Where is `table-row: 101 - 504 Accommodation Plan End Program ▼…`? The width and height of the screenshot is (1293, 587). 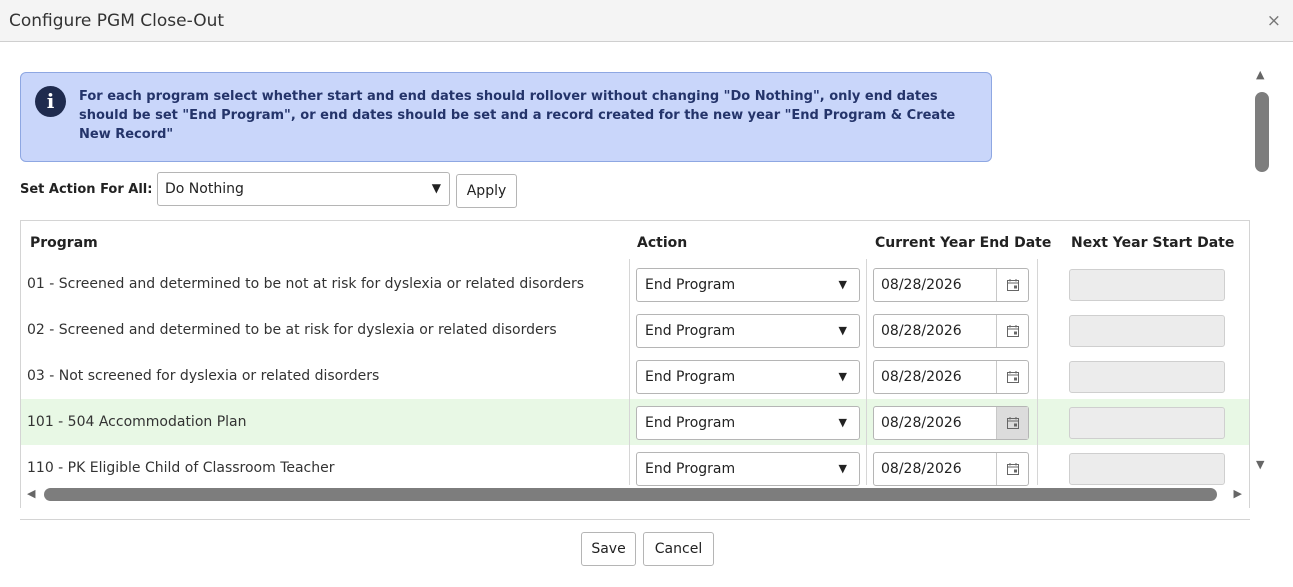 table-row: 101 - 504 Accommodation Plan End Program ▼… is located at coordinates (635, 422).